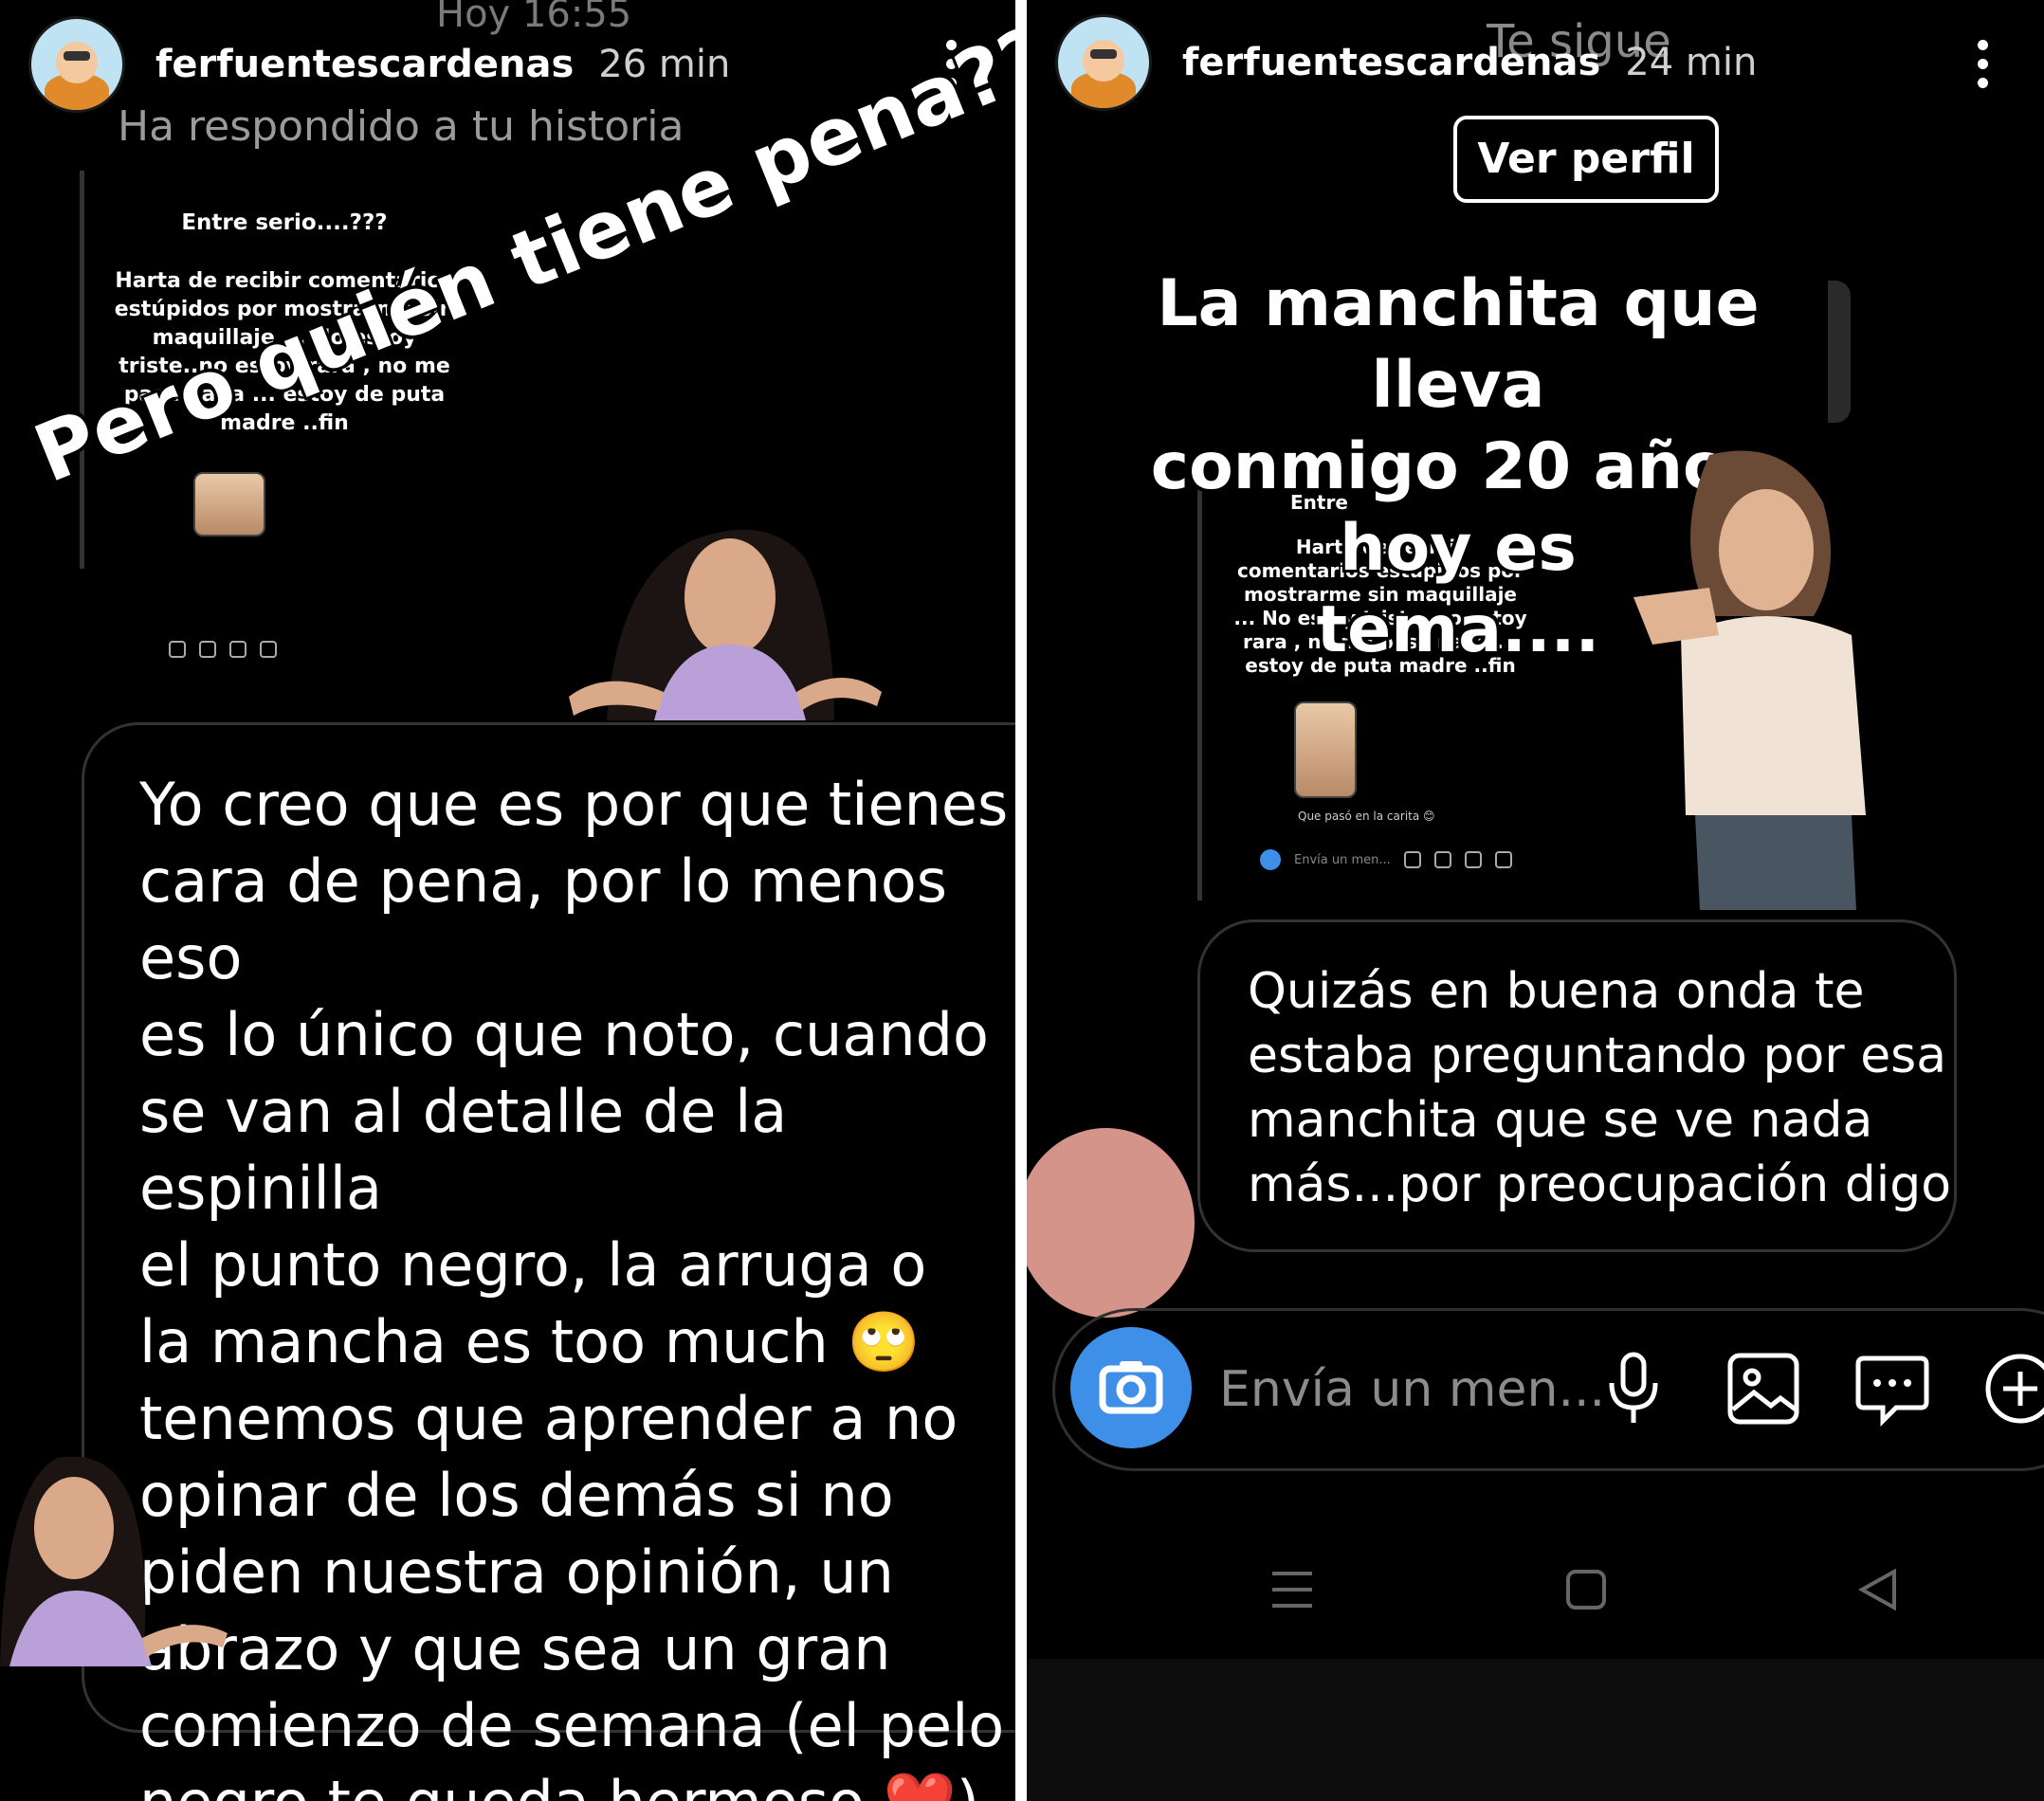  What do you see at coordinates (1633, 1389) in the screenshot?
I see `microphone-icon` at bounding box center [1633, 1389].